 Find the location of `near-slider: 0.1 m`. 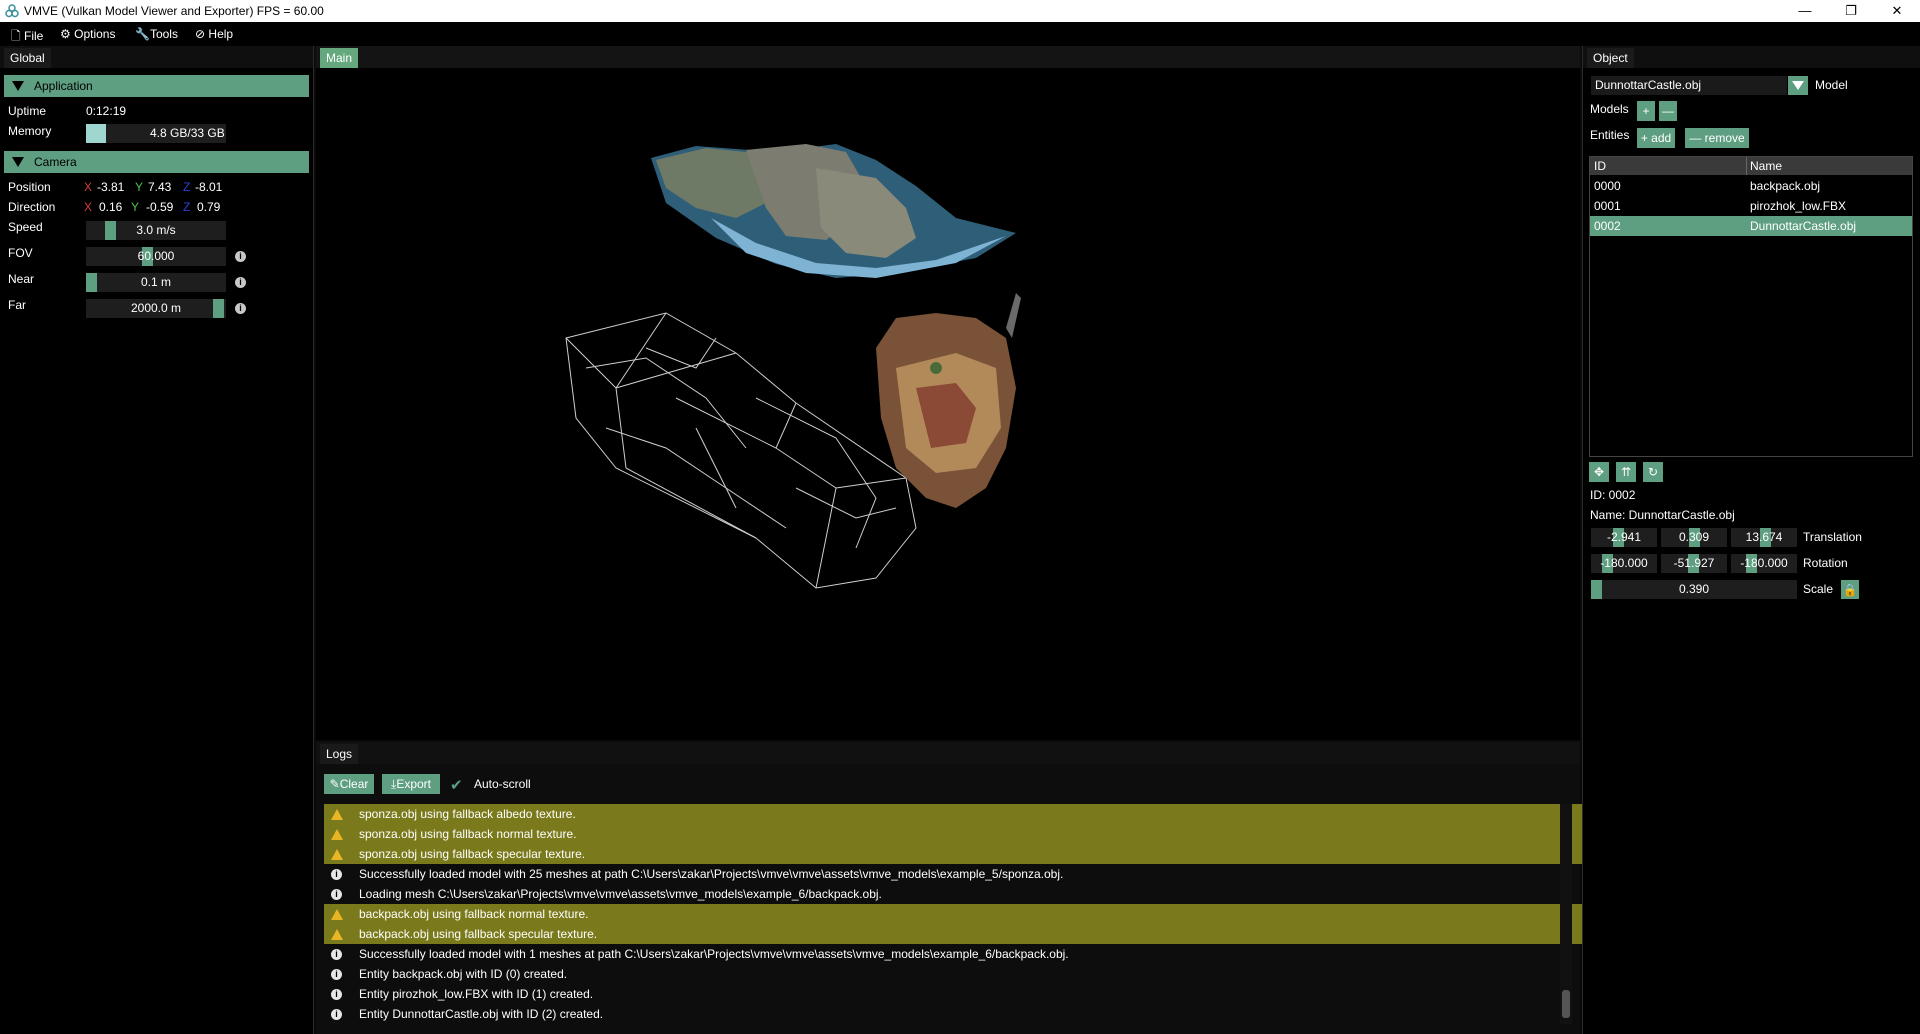

near-slider: 0.1 m is located at coordinates (156, 282).